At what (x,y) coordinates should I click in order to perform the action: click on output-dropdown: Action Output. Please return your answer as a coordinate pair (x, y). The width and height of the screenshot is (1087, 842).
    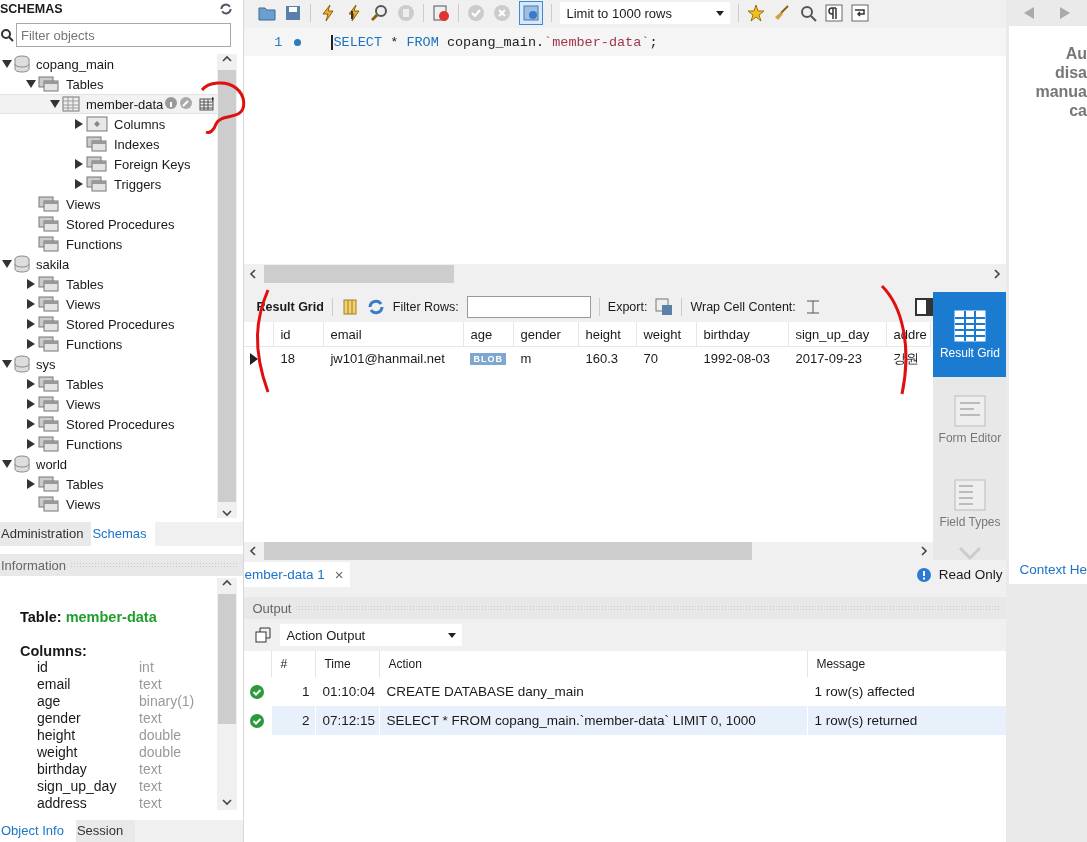
    Looking at the image, I should click on (371, 635).